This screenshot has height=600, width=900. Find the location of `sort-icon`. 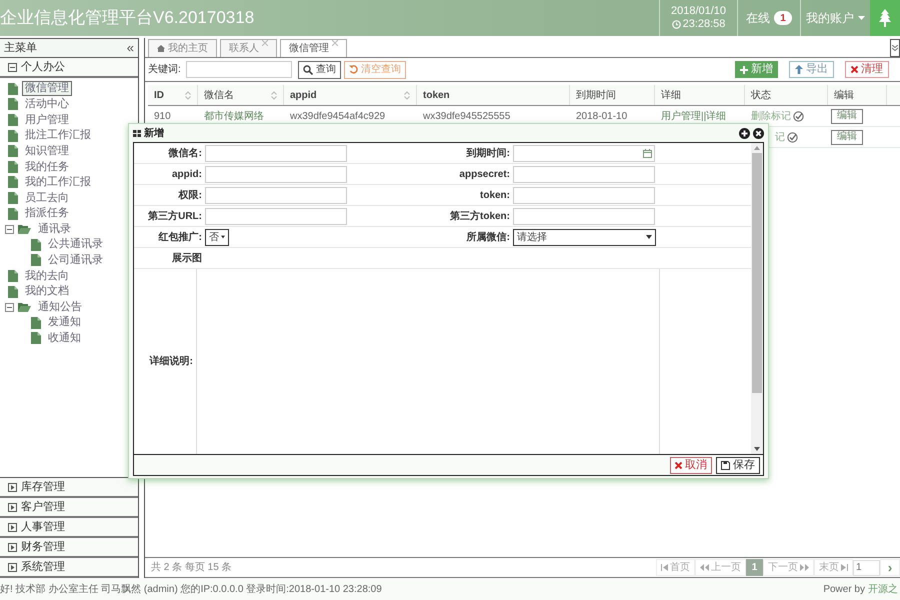

sort-icon is located at coordinates (274, 95).